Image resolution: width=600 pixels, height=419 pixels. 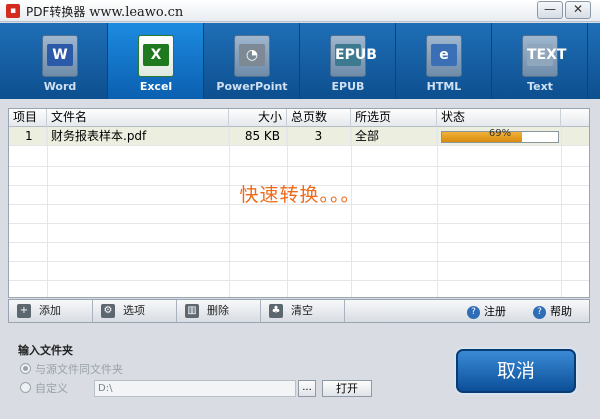 I want to click on text-badge: TEXT, so click(x=546, y=55).